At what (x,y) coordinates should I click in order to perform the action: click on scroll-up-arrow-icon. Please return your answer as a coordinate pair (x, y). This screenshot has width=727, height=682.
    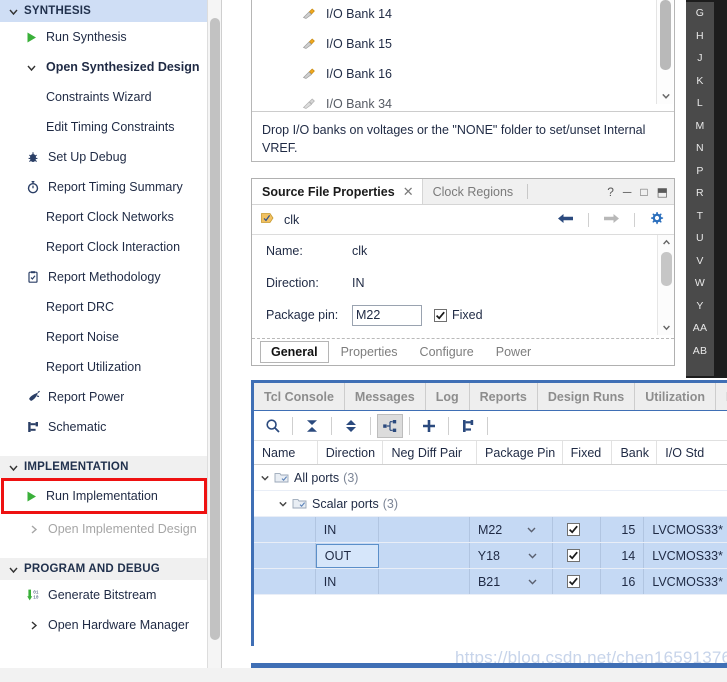
    Looking at the image, I should click on (666, 242).